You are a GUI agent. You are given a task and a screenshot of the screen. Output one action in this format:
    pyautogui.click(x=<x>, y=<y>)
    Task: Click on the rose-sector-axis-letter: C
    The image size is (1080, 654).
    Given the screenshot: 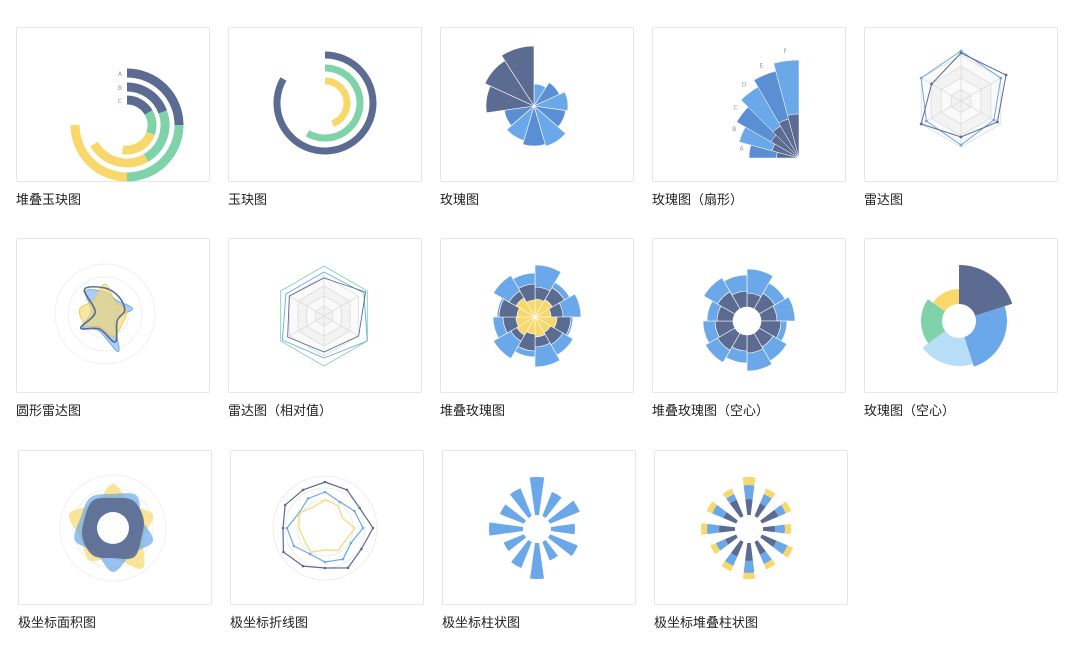 What is the action you would take?
    pyautogui.click(x=735, y=107)
    